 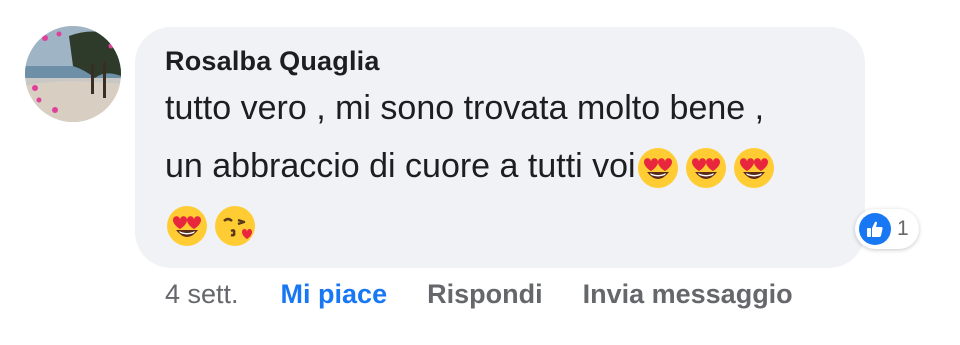 I want to click on comment-text-line2: un abbraccio di cuore a tutti voi, so click(x=472, y=168).